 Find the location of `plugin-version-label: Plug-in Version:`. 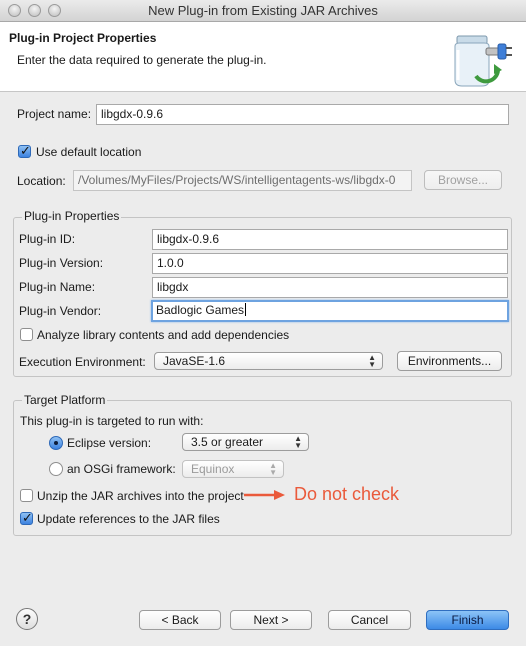

plugin-version-label: Plug-in Version: is located at coordinates (61, 263).